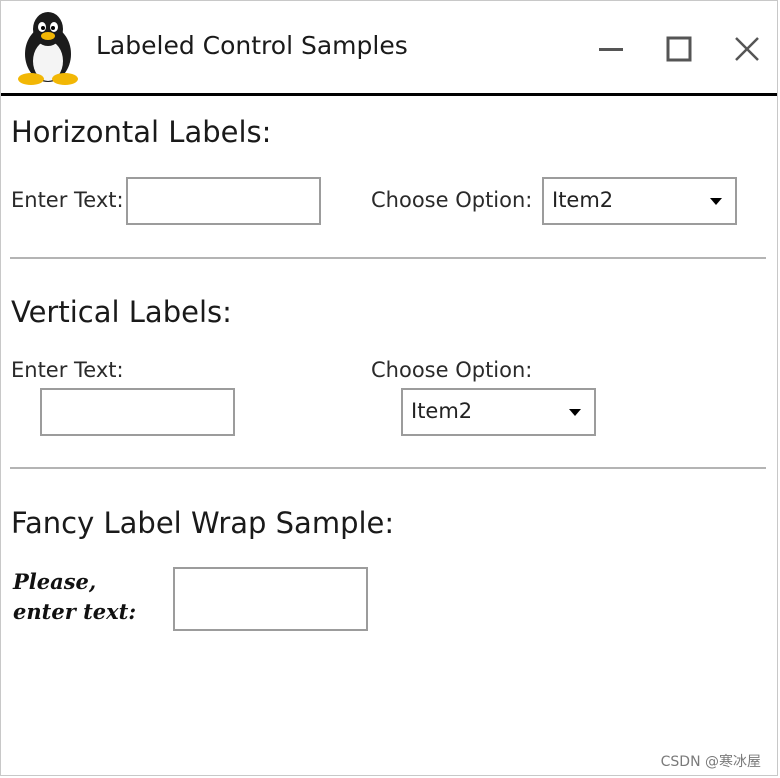 Image resolution: width=780 pixels, height=778 pixels. I want to click on watermark: CSDN @寒冰屋, so click(710, 762).